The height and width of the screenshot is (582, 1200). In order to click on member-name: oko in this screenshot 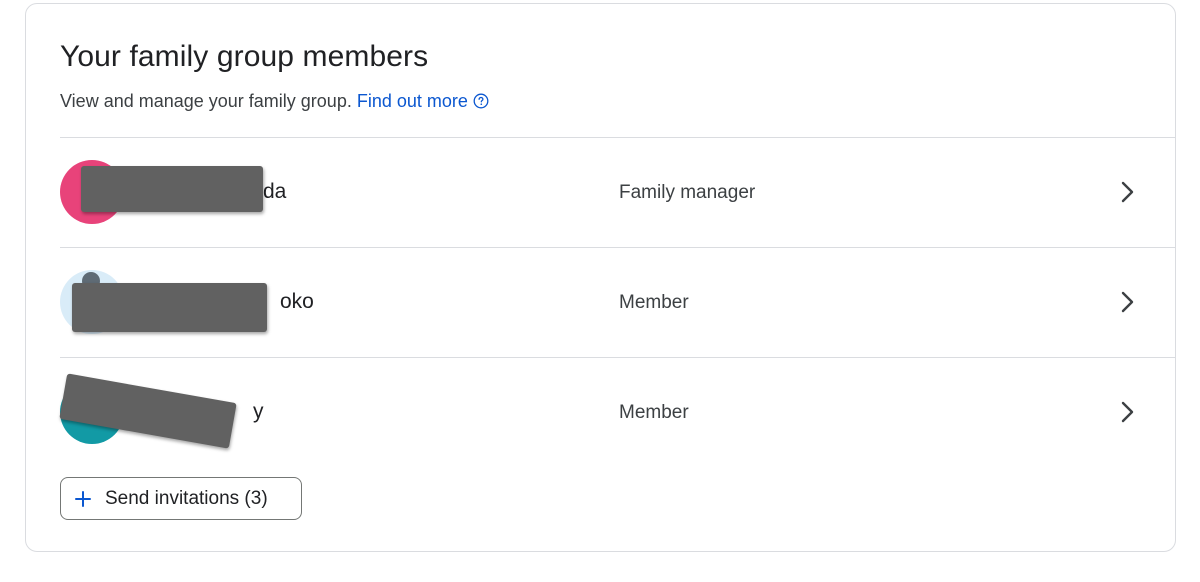, I will do `click(297, 301)`.